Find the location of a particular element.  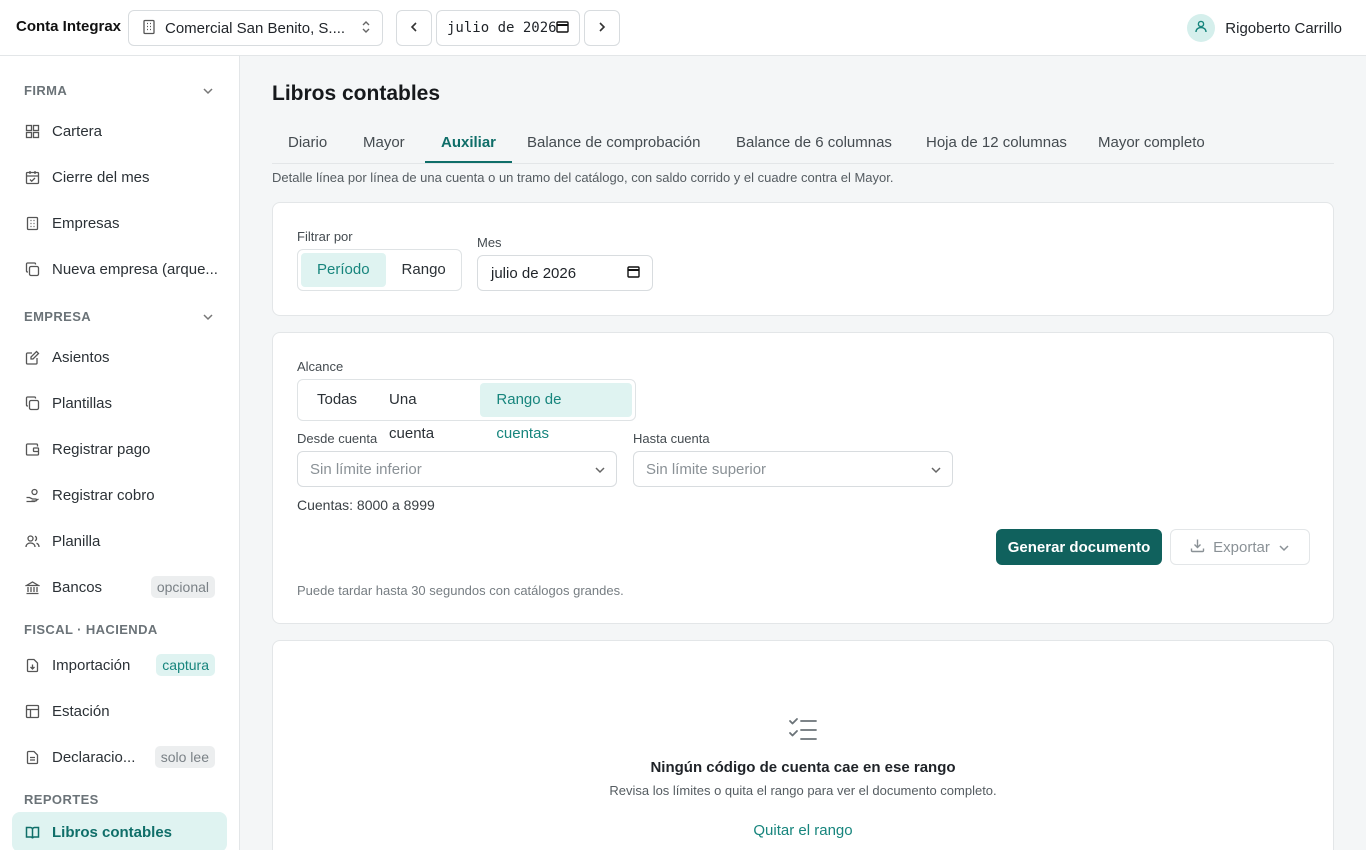

tab-mayor-completo: Mayor completo is located at coordinates (1151, 143).